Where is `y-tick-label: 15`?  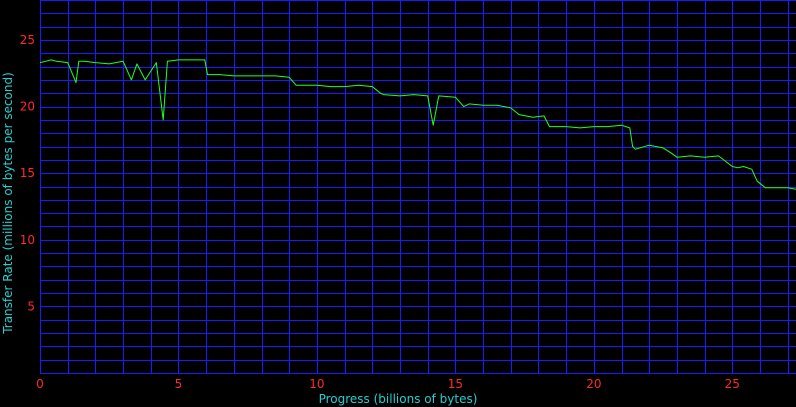 y-tick-label: 15 is located at coordinates (27, 173).